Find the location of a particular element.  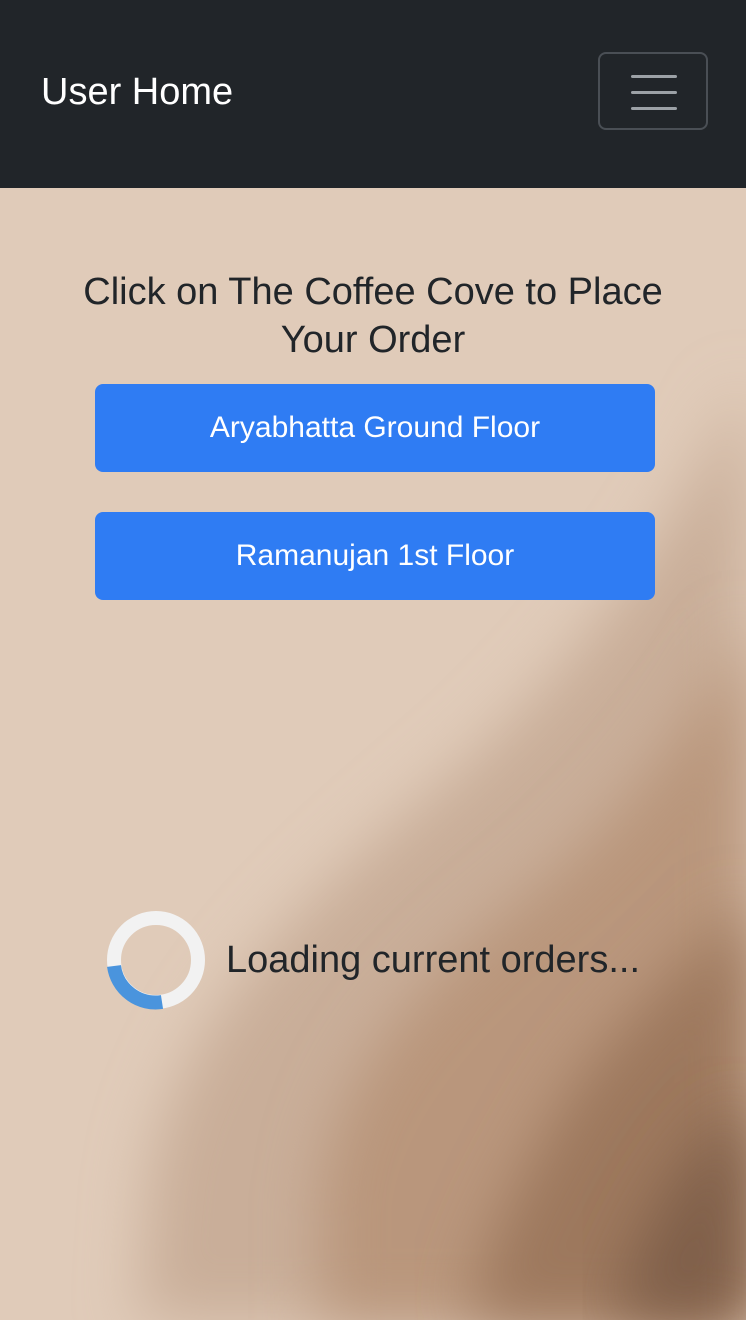

location-button-ramanujan: Ramanujan 1st Floor is located at coordinates (375, 556).